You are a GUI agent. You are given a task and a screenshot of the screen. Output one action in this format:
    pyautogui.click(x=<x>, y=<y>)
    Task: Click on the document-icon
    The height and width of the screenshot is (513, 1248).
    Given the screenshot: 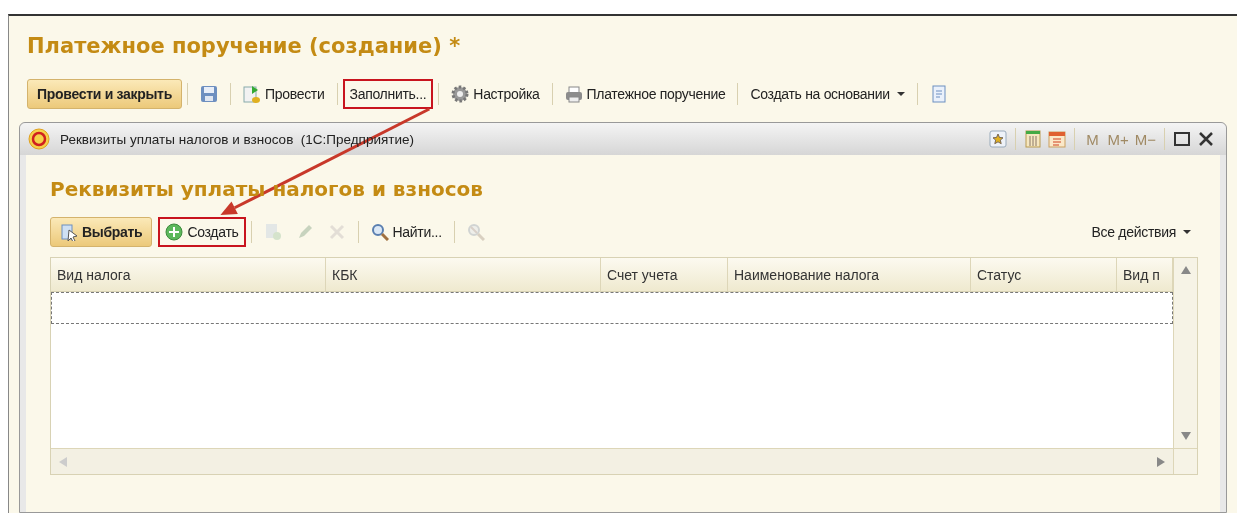 What is the action you would take?
    pyautogui.click(x=938, y=94)
    